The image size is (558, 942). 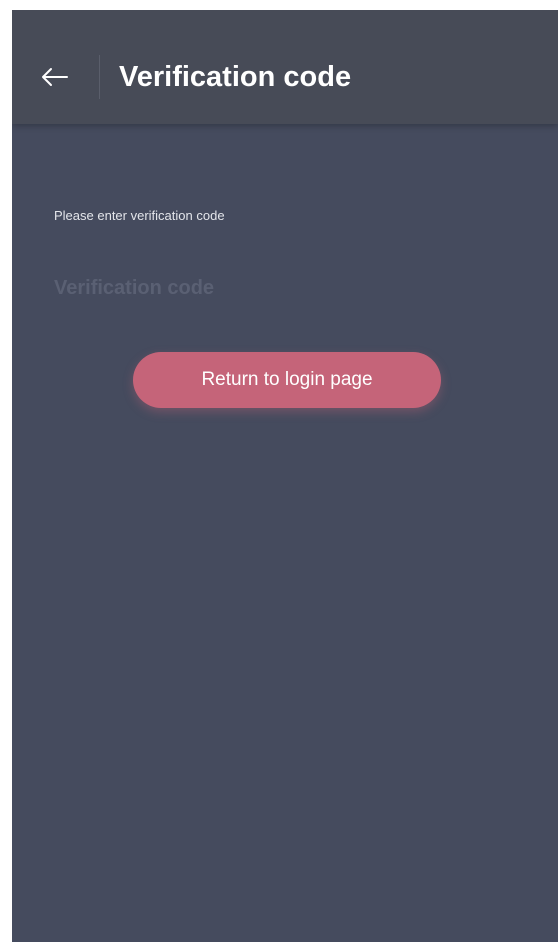 I want to click on arrow-left-icon, so click(x=54, y=77).